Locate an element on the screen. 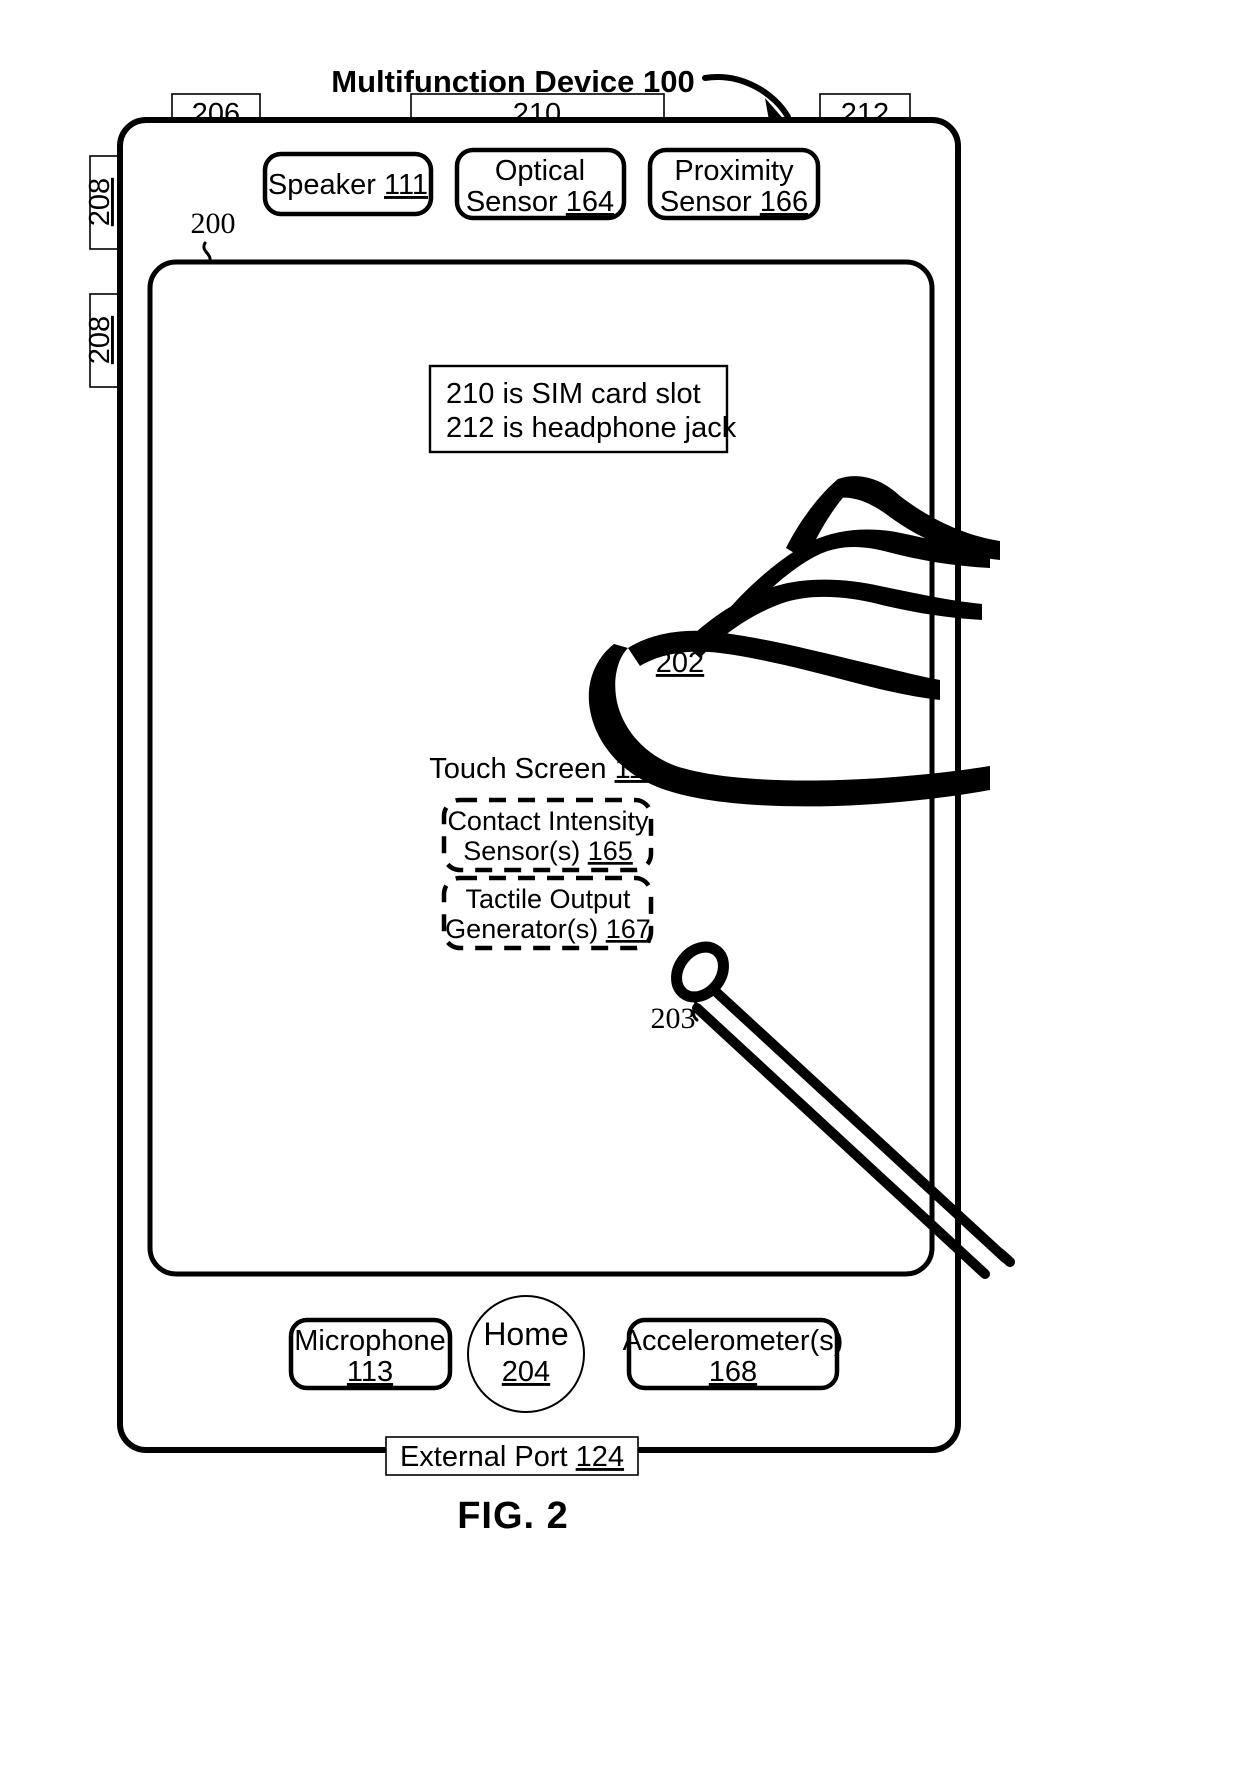 Image resolution: width=1240 pixels, height=1771 pixels. component-optical-sensor-line2: Sensor 164 is located at coordinates (540, 202).